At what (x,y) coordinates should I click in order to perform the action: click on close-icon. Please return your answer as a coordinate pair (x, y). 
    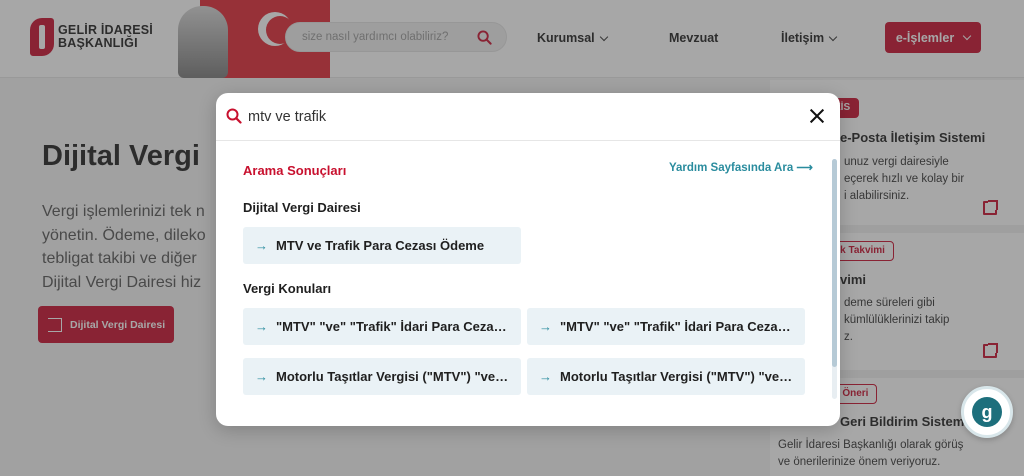
    Looking at the image, I should click on (817, 116).